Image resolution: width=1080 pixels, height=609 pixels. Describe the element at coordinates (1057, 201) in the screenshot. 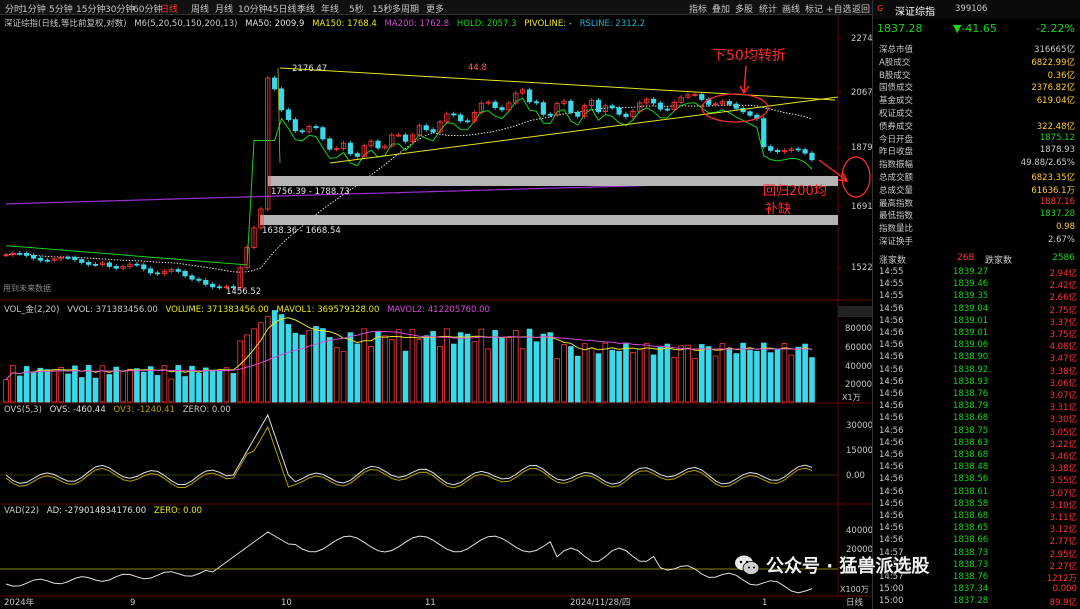

I see `quote-stat-value: 1887.16` at that location.